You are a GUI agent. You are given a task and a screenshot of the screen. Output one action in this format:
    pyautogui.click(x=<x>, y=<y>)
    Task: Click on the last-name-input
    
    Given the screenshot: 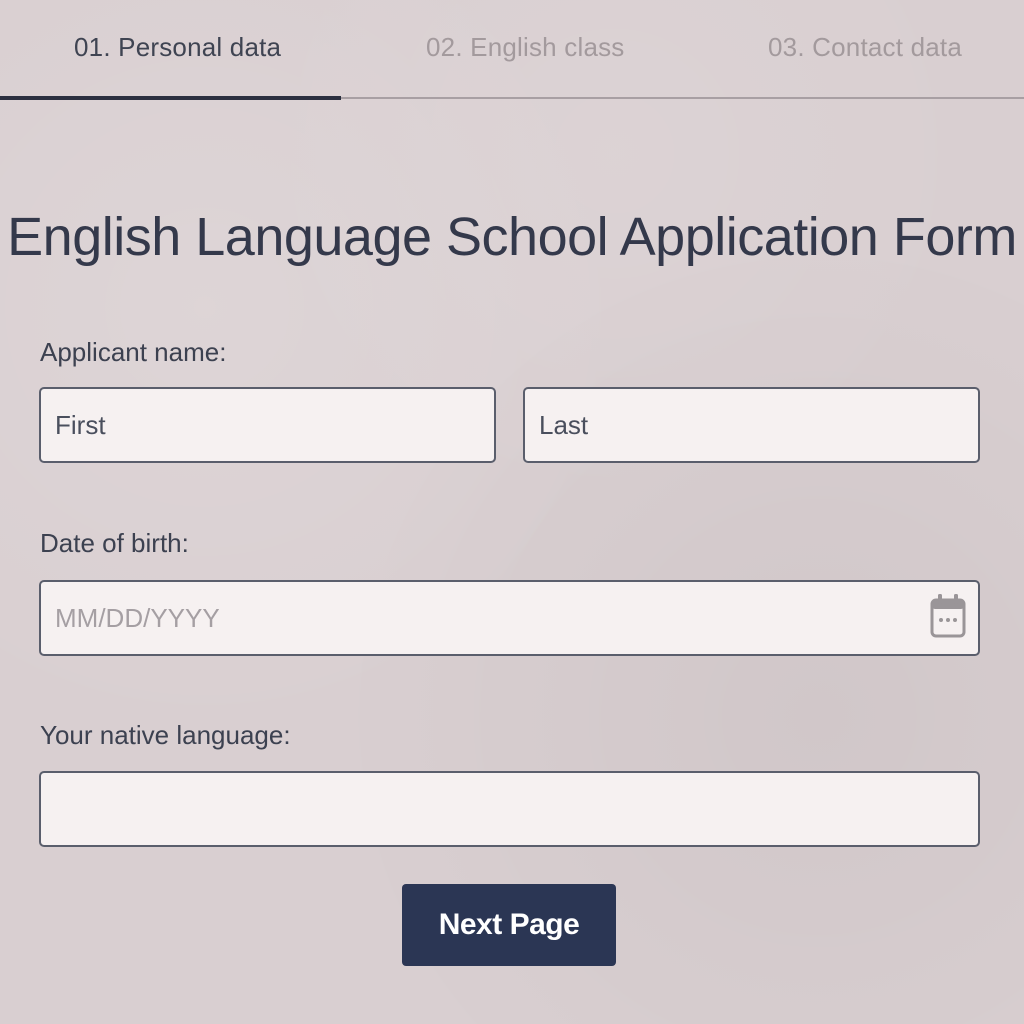 What is the action you would take?
    pyautogui.click(x=751, y=425)
    